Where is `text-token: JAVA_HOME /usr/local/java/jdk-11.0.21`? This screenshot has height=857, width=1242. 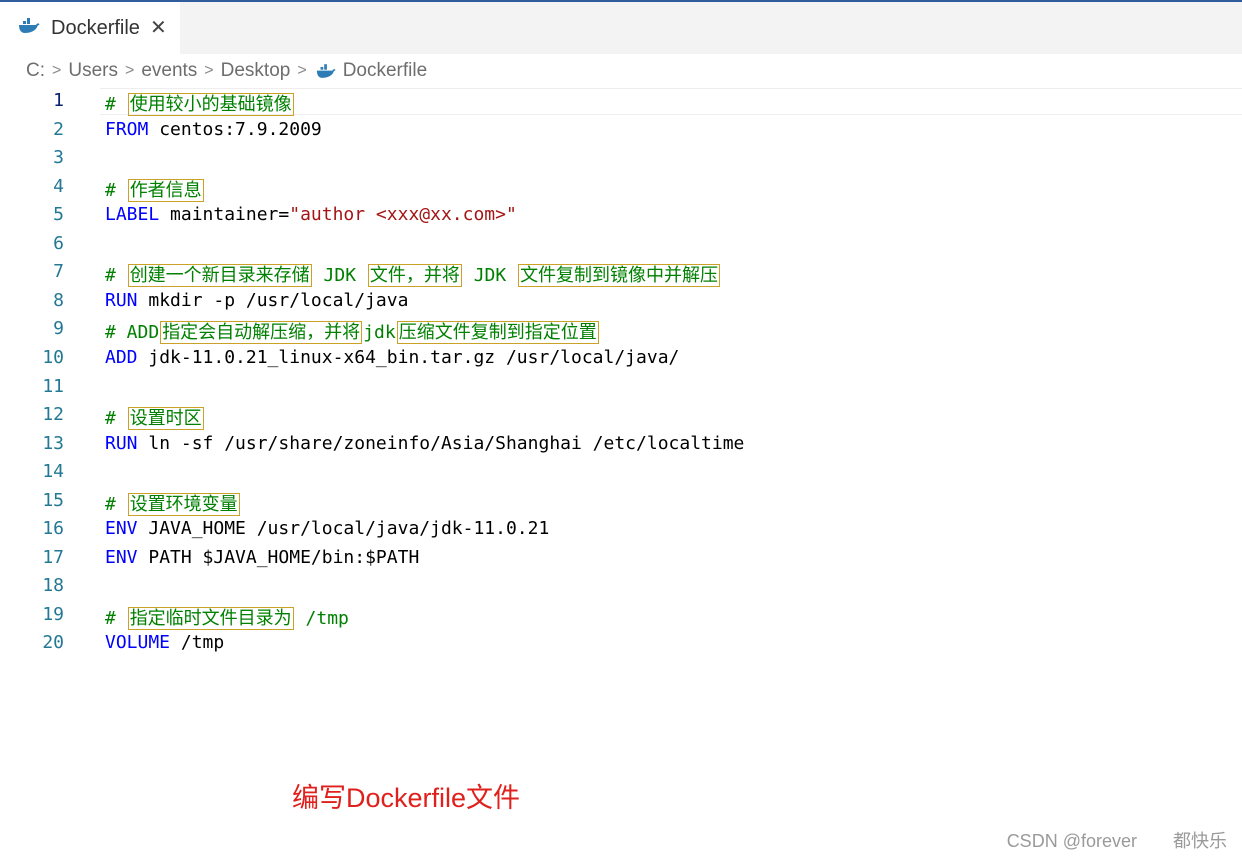
text-token: JAVA_HOME /usr/local/java/jdk-11.0.21 is located at coordinates (343, 529).